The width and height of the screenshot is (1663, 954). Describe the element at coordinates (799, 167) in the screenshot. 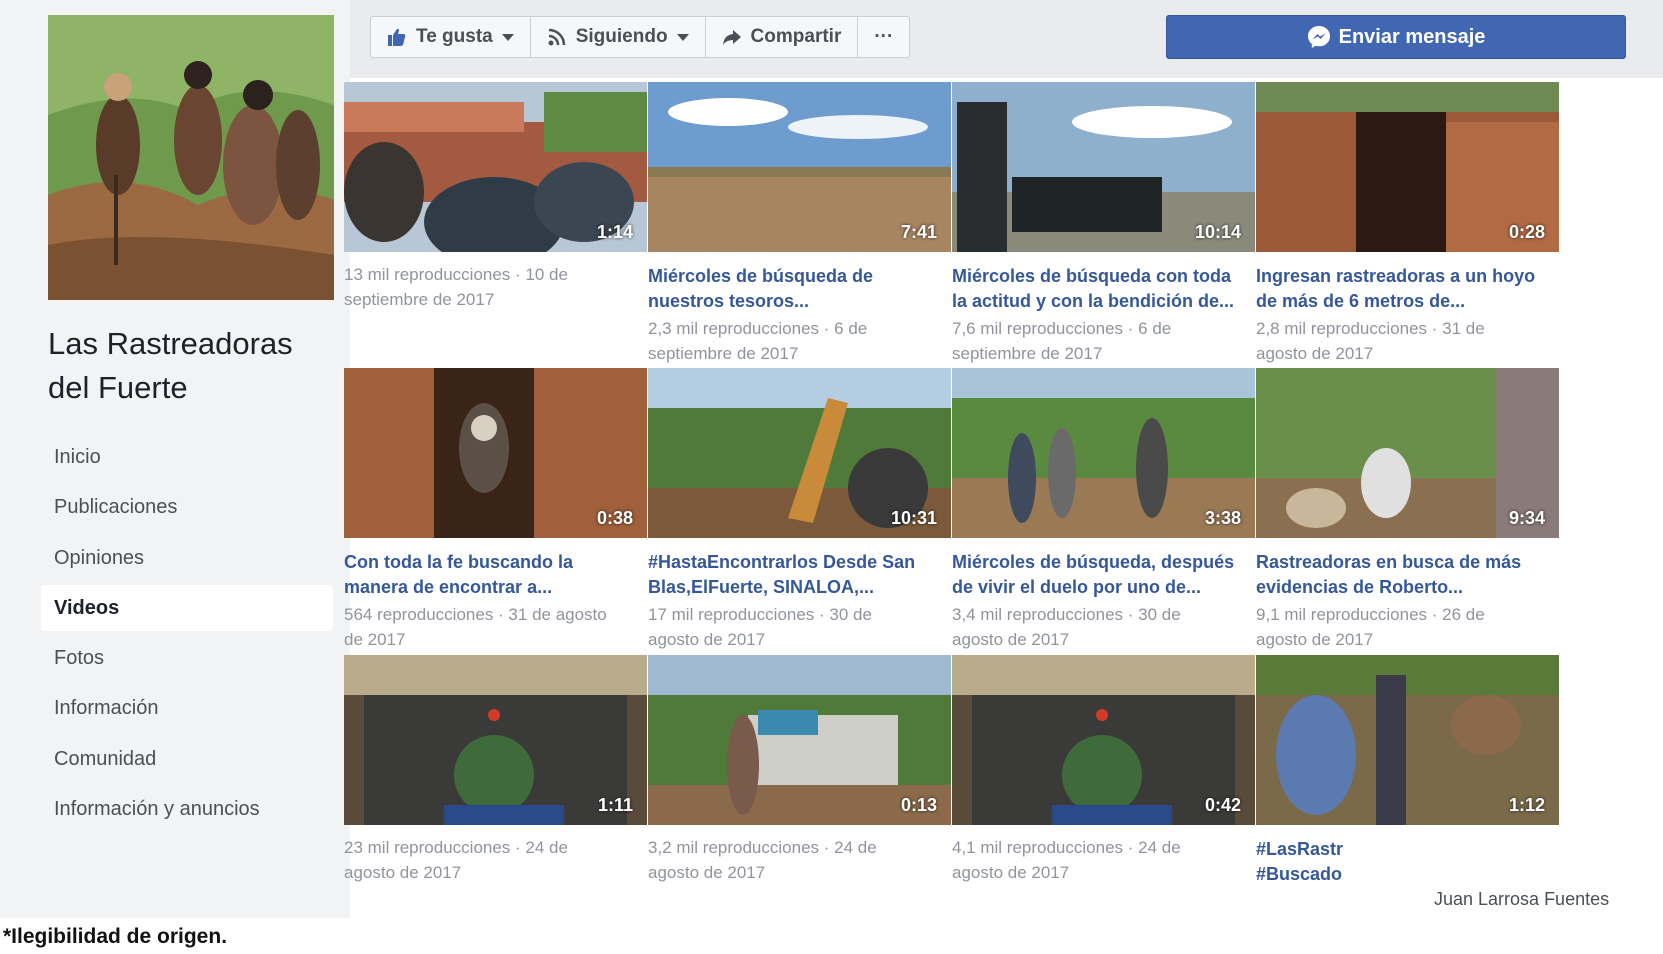

I see `video-thumbnail: 7:41` at that location.